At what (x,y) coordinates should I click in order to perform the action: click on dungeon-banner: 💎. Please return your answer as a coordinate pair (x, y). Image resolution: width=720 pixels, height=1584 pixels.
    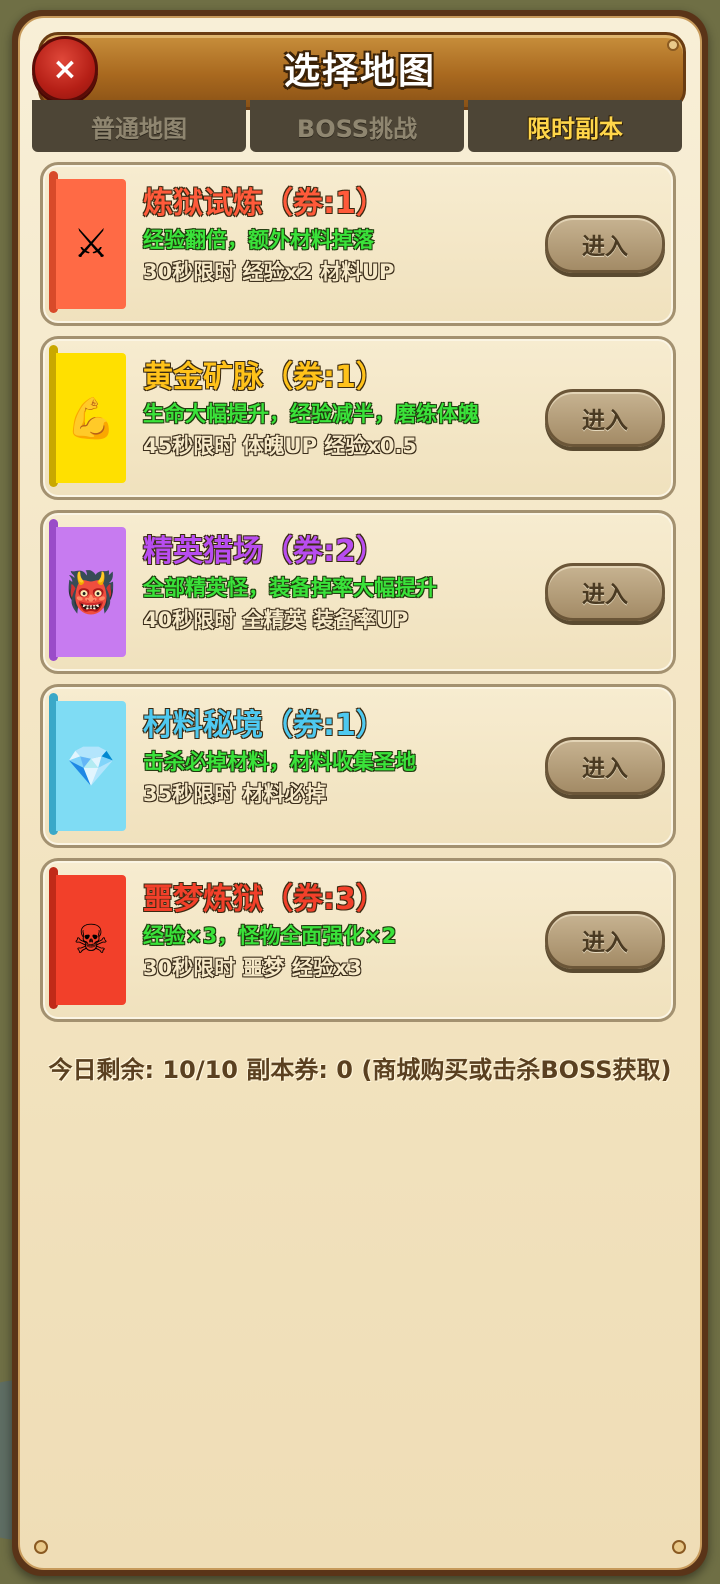
    Looking at the image, I should click on (91, 766).